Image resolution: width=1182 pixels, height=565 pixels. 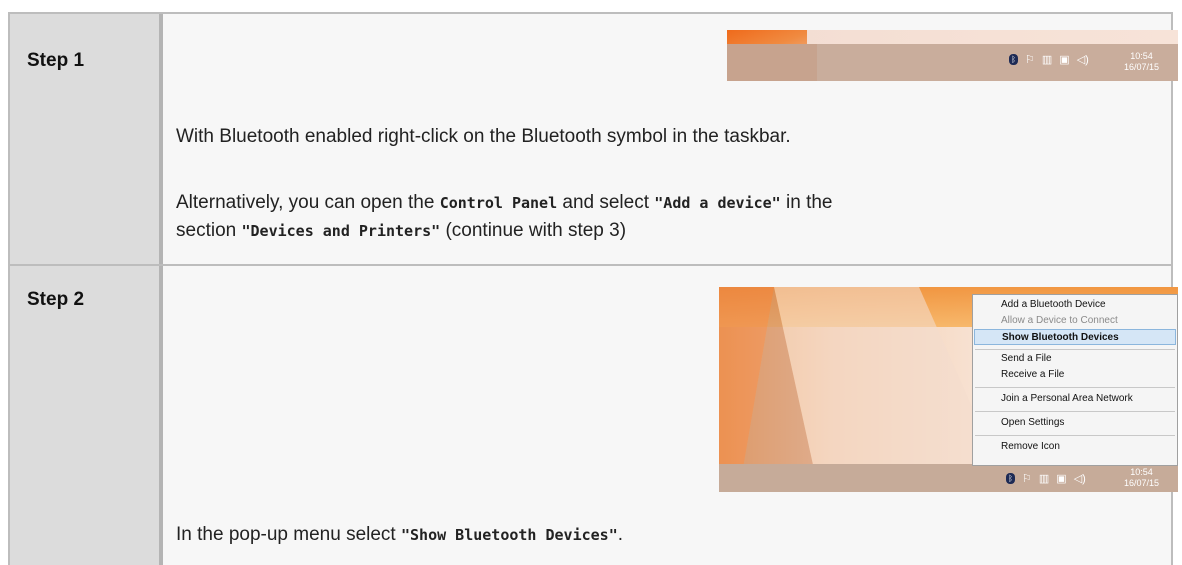 I want to click on menu-item-receive-file: Receive a File, so click(x=1032, y=375).